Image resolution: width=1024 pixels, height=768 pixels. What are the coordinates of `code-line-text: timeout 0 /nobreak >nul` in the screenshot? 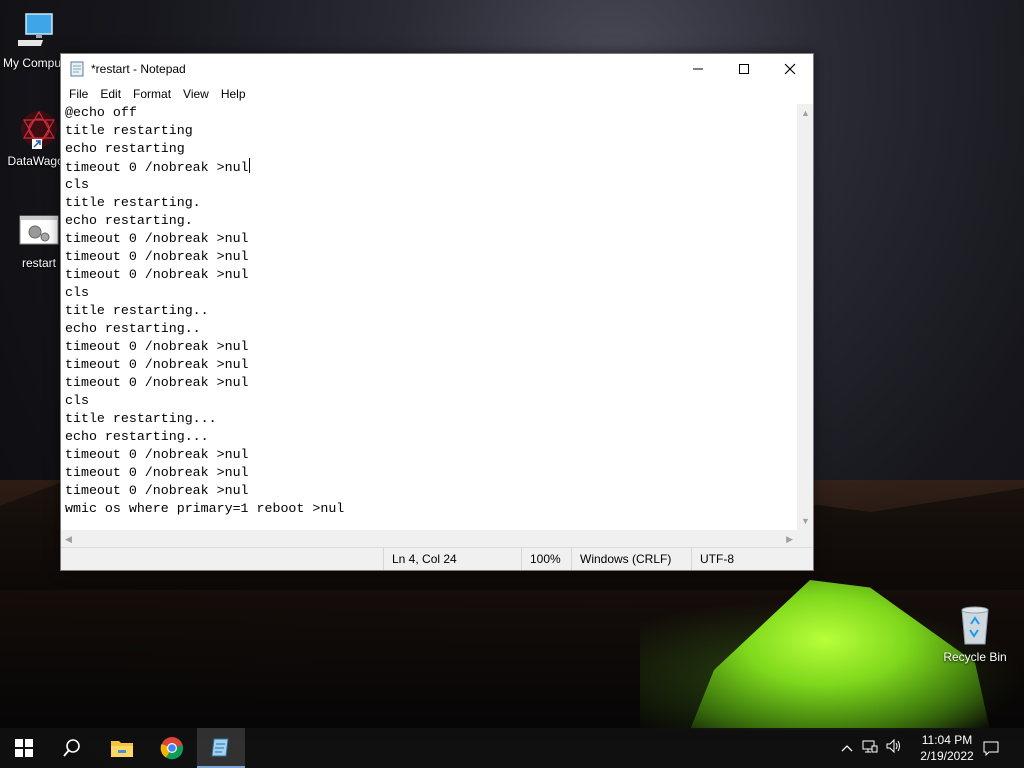 It's located at (157, 167).